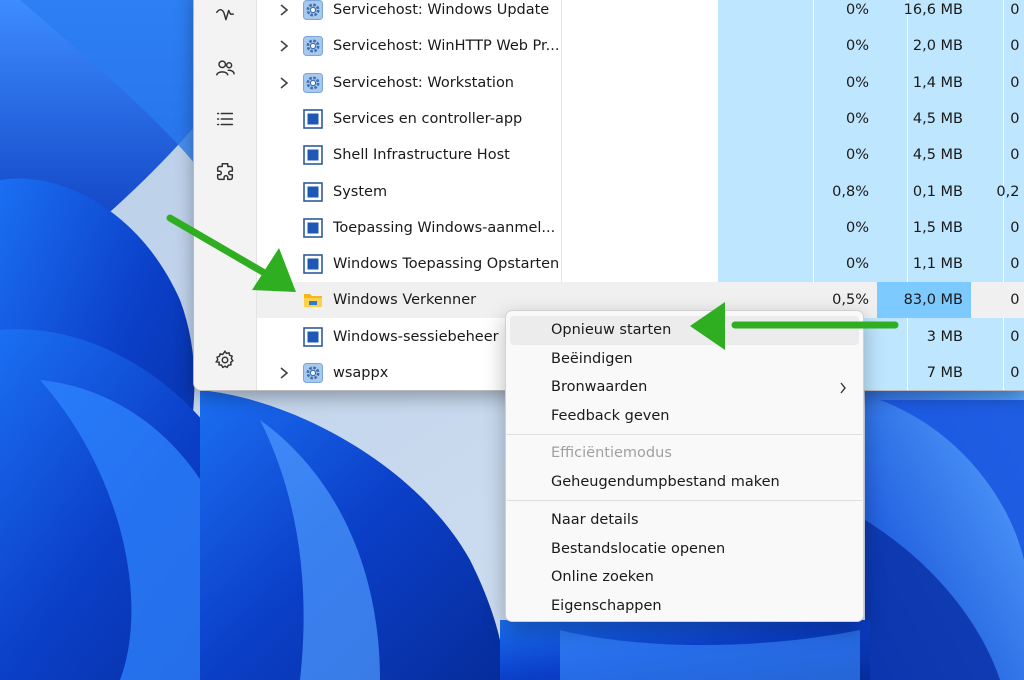  Describe the element at coordinates (684, 359) in the screenshot. I see `menu-item: Beëindigen` at that location.